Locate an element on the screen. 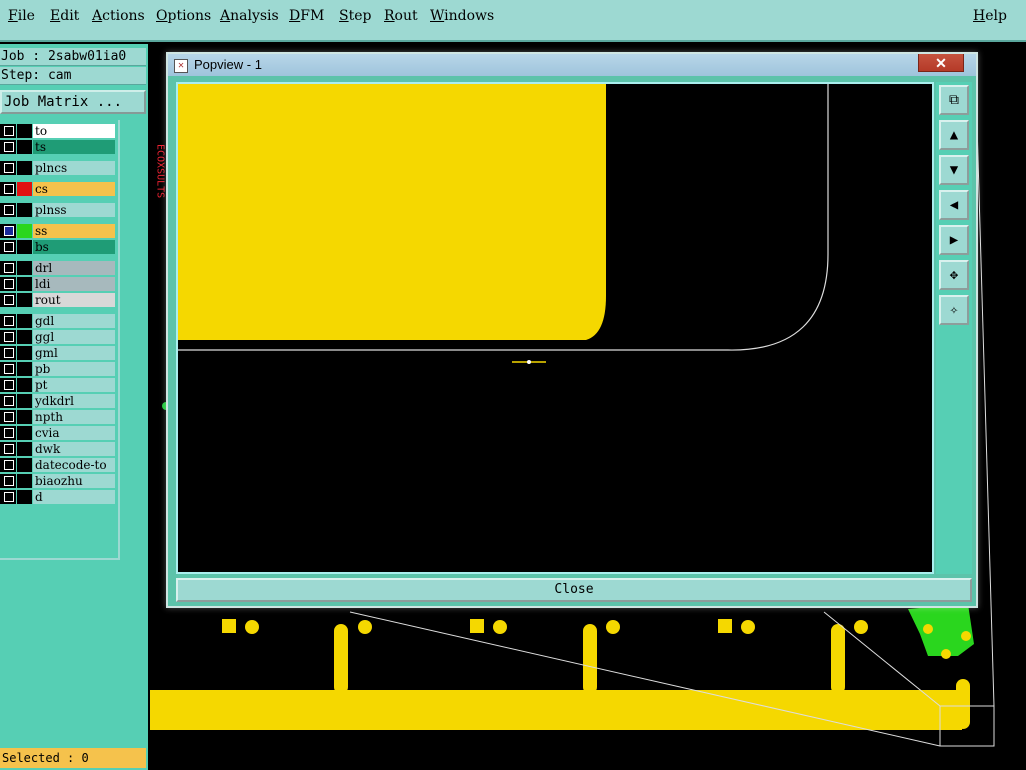 The image size is (1026, 770). layer-name: ggl is located at coordinates (74, 337).